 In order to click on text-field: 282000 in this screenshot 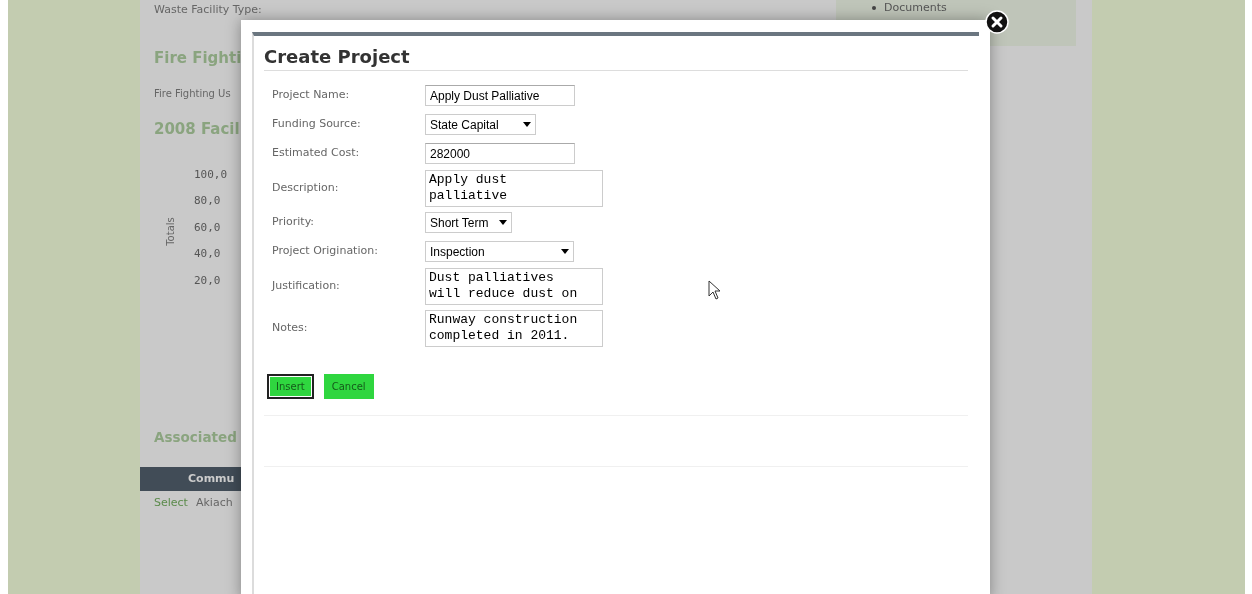, I will do `click(500, 153)`.